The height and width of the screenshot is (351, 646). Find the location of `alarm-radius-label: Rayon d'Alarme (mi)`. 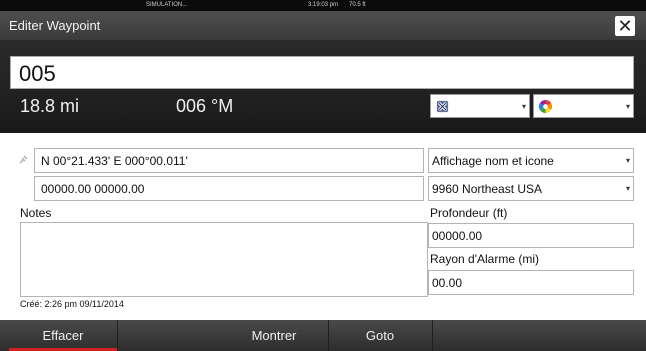

alarm-radius-label: Rayon d'Alarme (mi) is located at coordinates (484, 259).